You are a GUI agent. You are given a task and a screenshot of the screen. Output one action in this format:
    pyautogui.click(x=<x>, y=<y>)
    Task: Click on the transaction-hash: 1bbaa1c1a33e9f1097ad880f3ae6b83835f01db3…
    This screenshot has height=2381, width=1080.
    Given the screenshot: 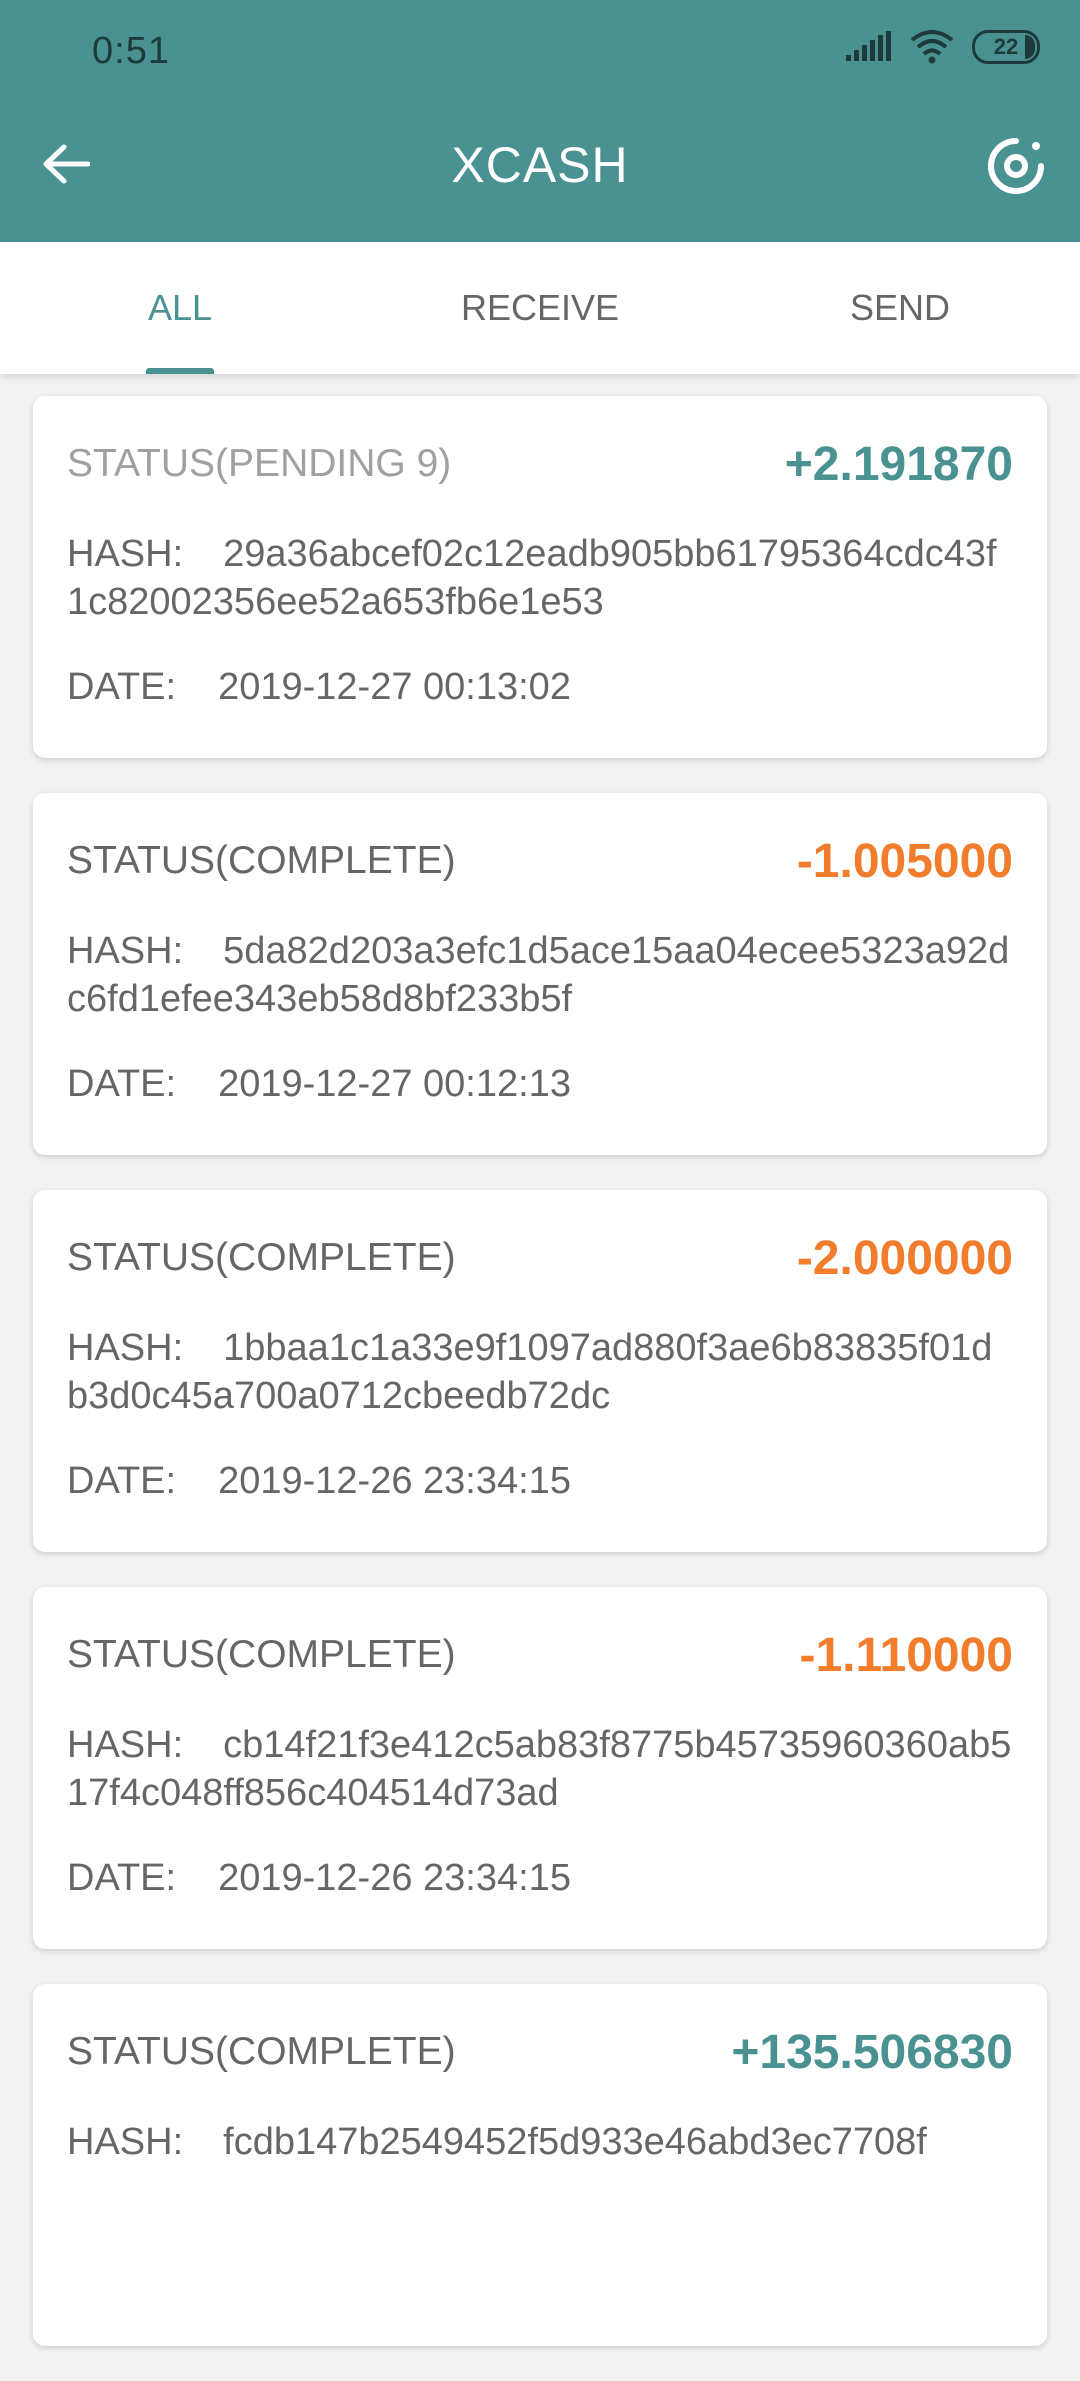 What is the action you would take?
    pyautogui.click(x=530, y=1372)
    